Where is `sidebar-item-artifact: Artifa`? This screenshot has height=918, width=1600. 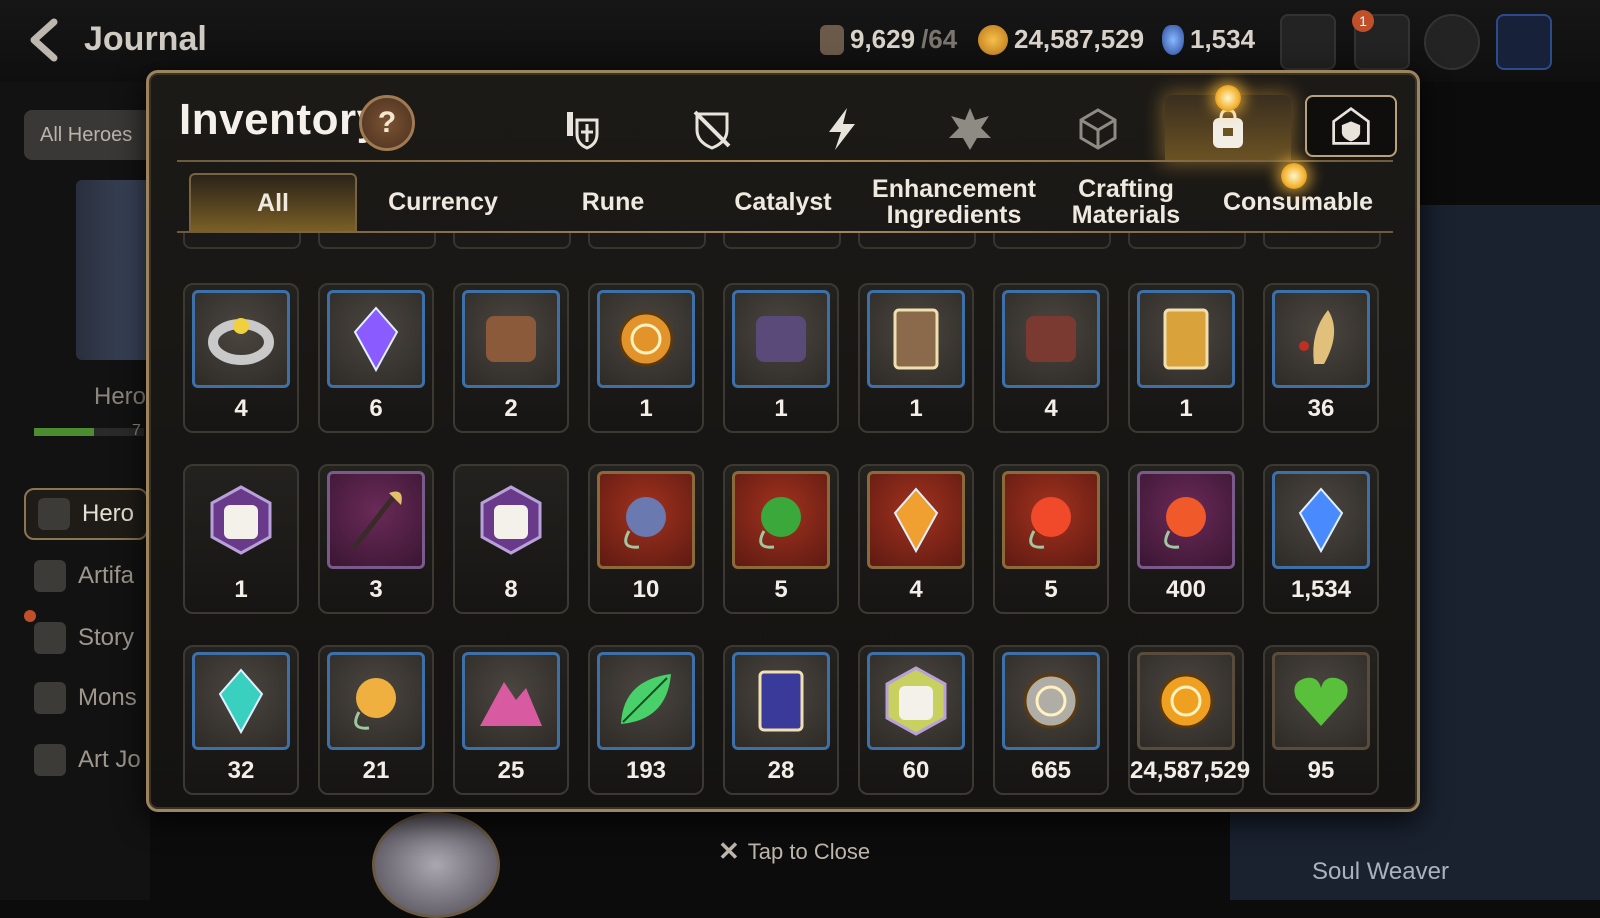 sidebar-item-artifact: Artifa is located at coordinates (84, 576).